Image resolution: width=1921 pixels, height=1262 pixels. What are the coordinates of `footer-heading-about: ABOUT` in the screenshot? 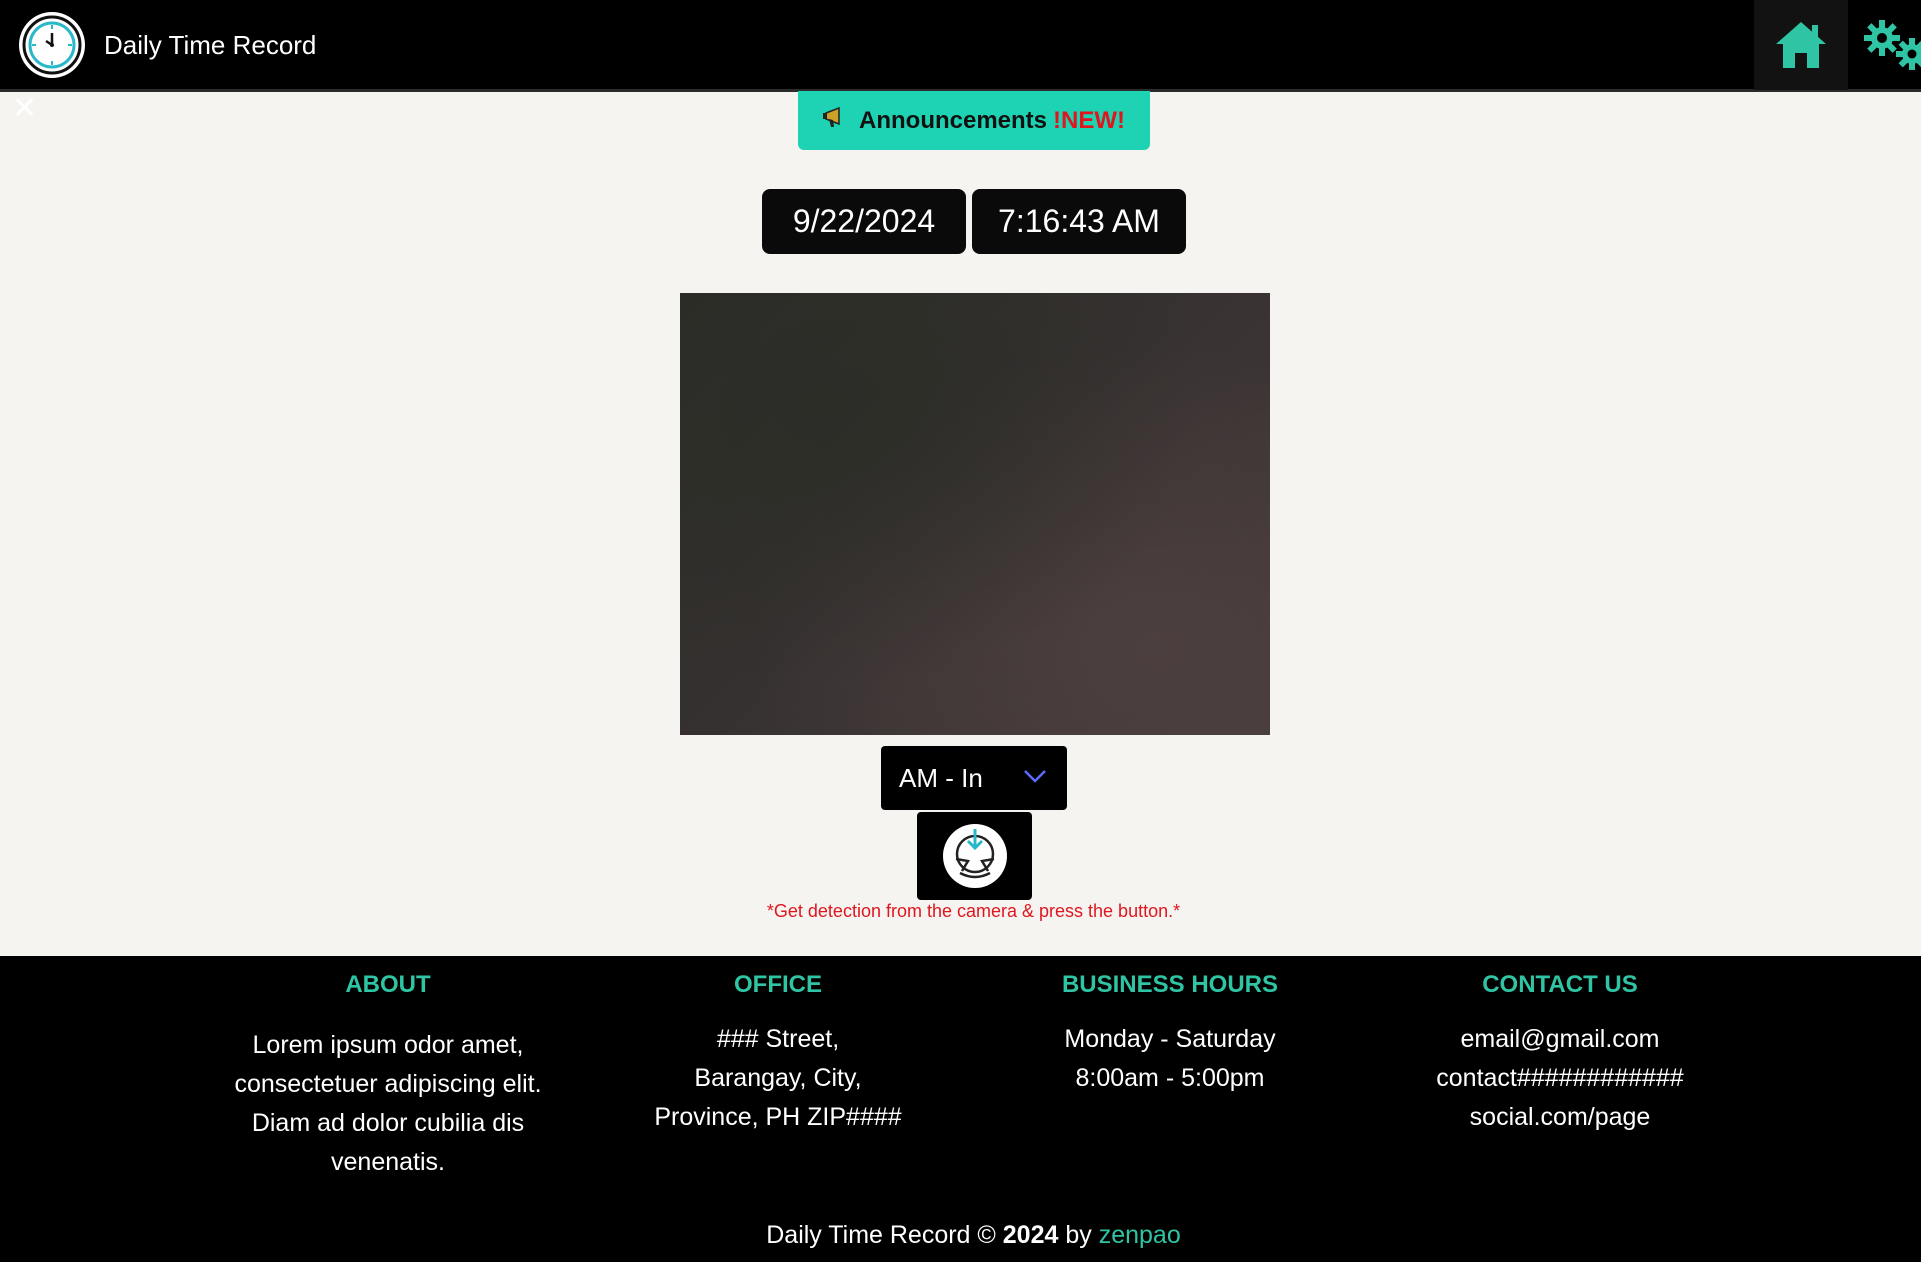 It's located at (388, 984).